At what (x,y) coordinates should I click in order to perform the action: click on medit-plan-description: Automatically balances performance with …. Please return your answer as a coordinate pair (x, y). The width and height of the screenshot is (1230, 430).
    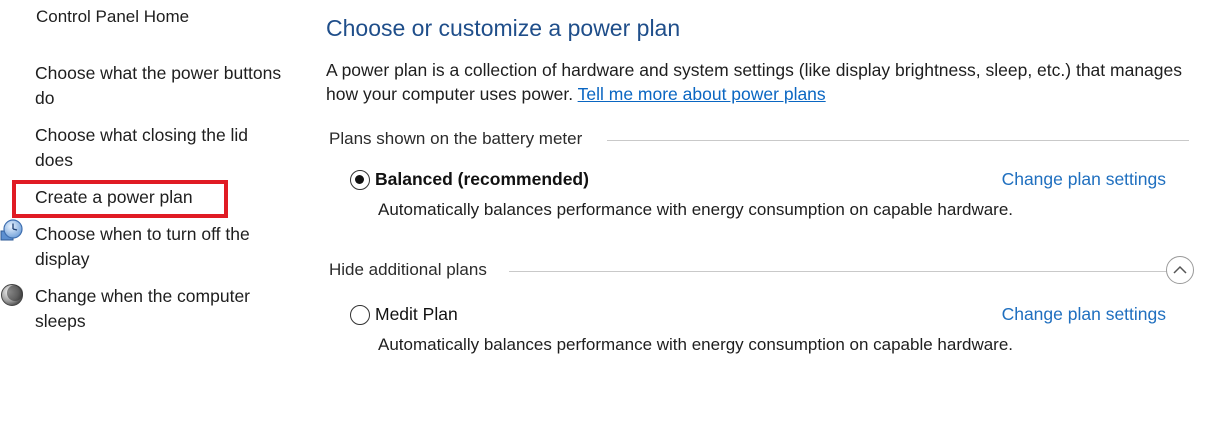
    Looking at the image, I should click on (696, 344).